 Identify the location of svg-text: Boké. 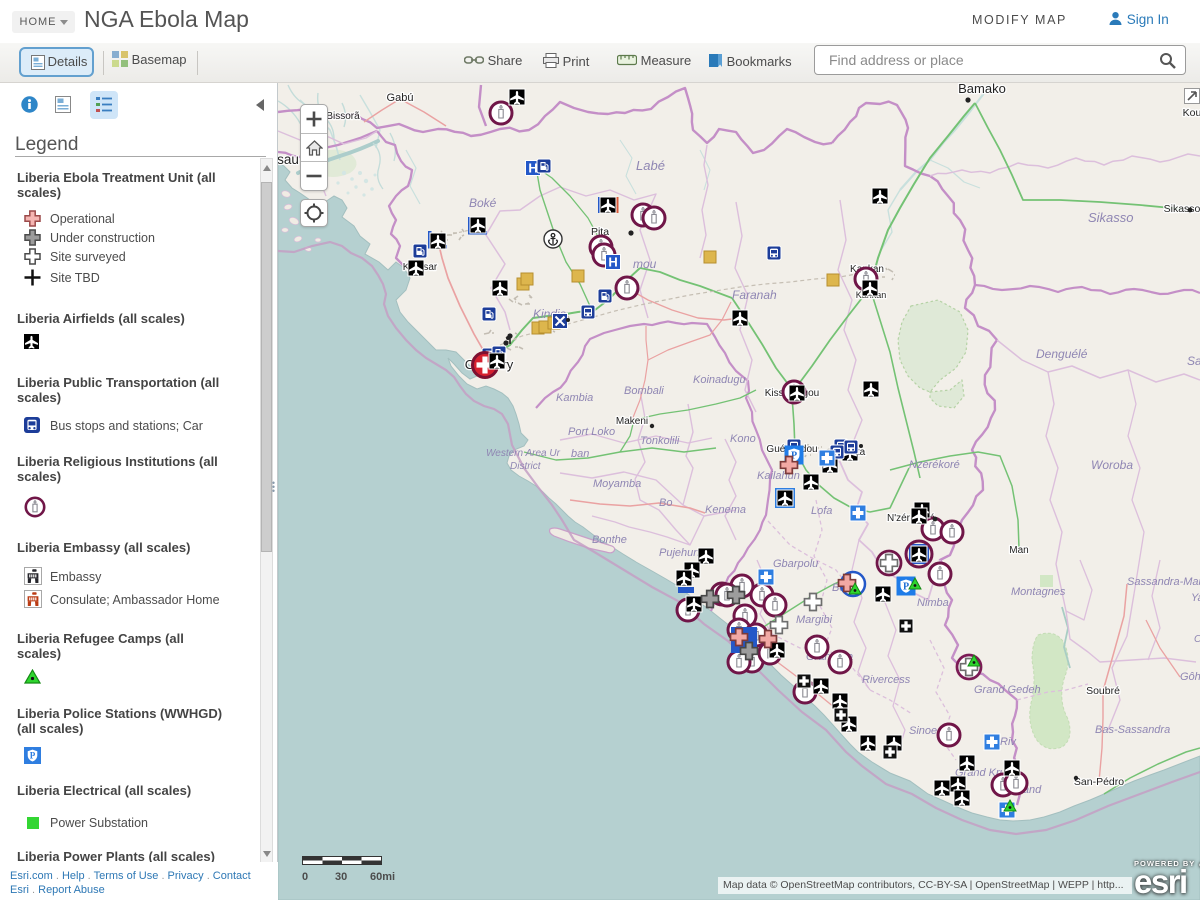
(483, 203).